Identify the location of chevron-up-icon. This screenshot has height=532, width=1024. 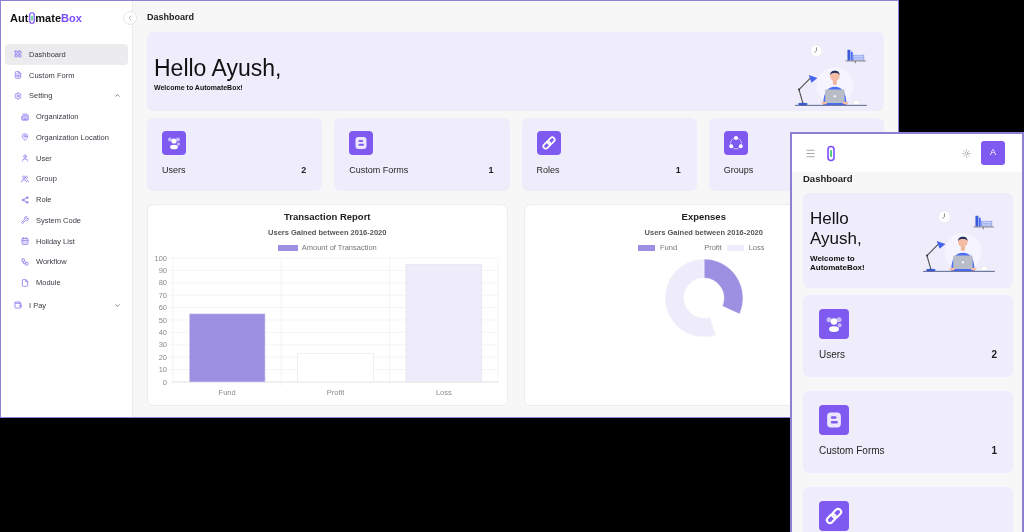
(117, 96).